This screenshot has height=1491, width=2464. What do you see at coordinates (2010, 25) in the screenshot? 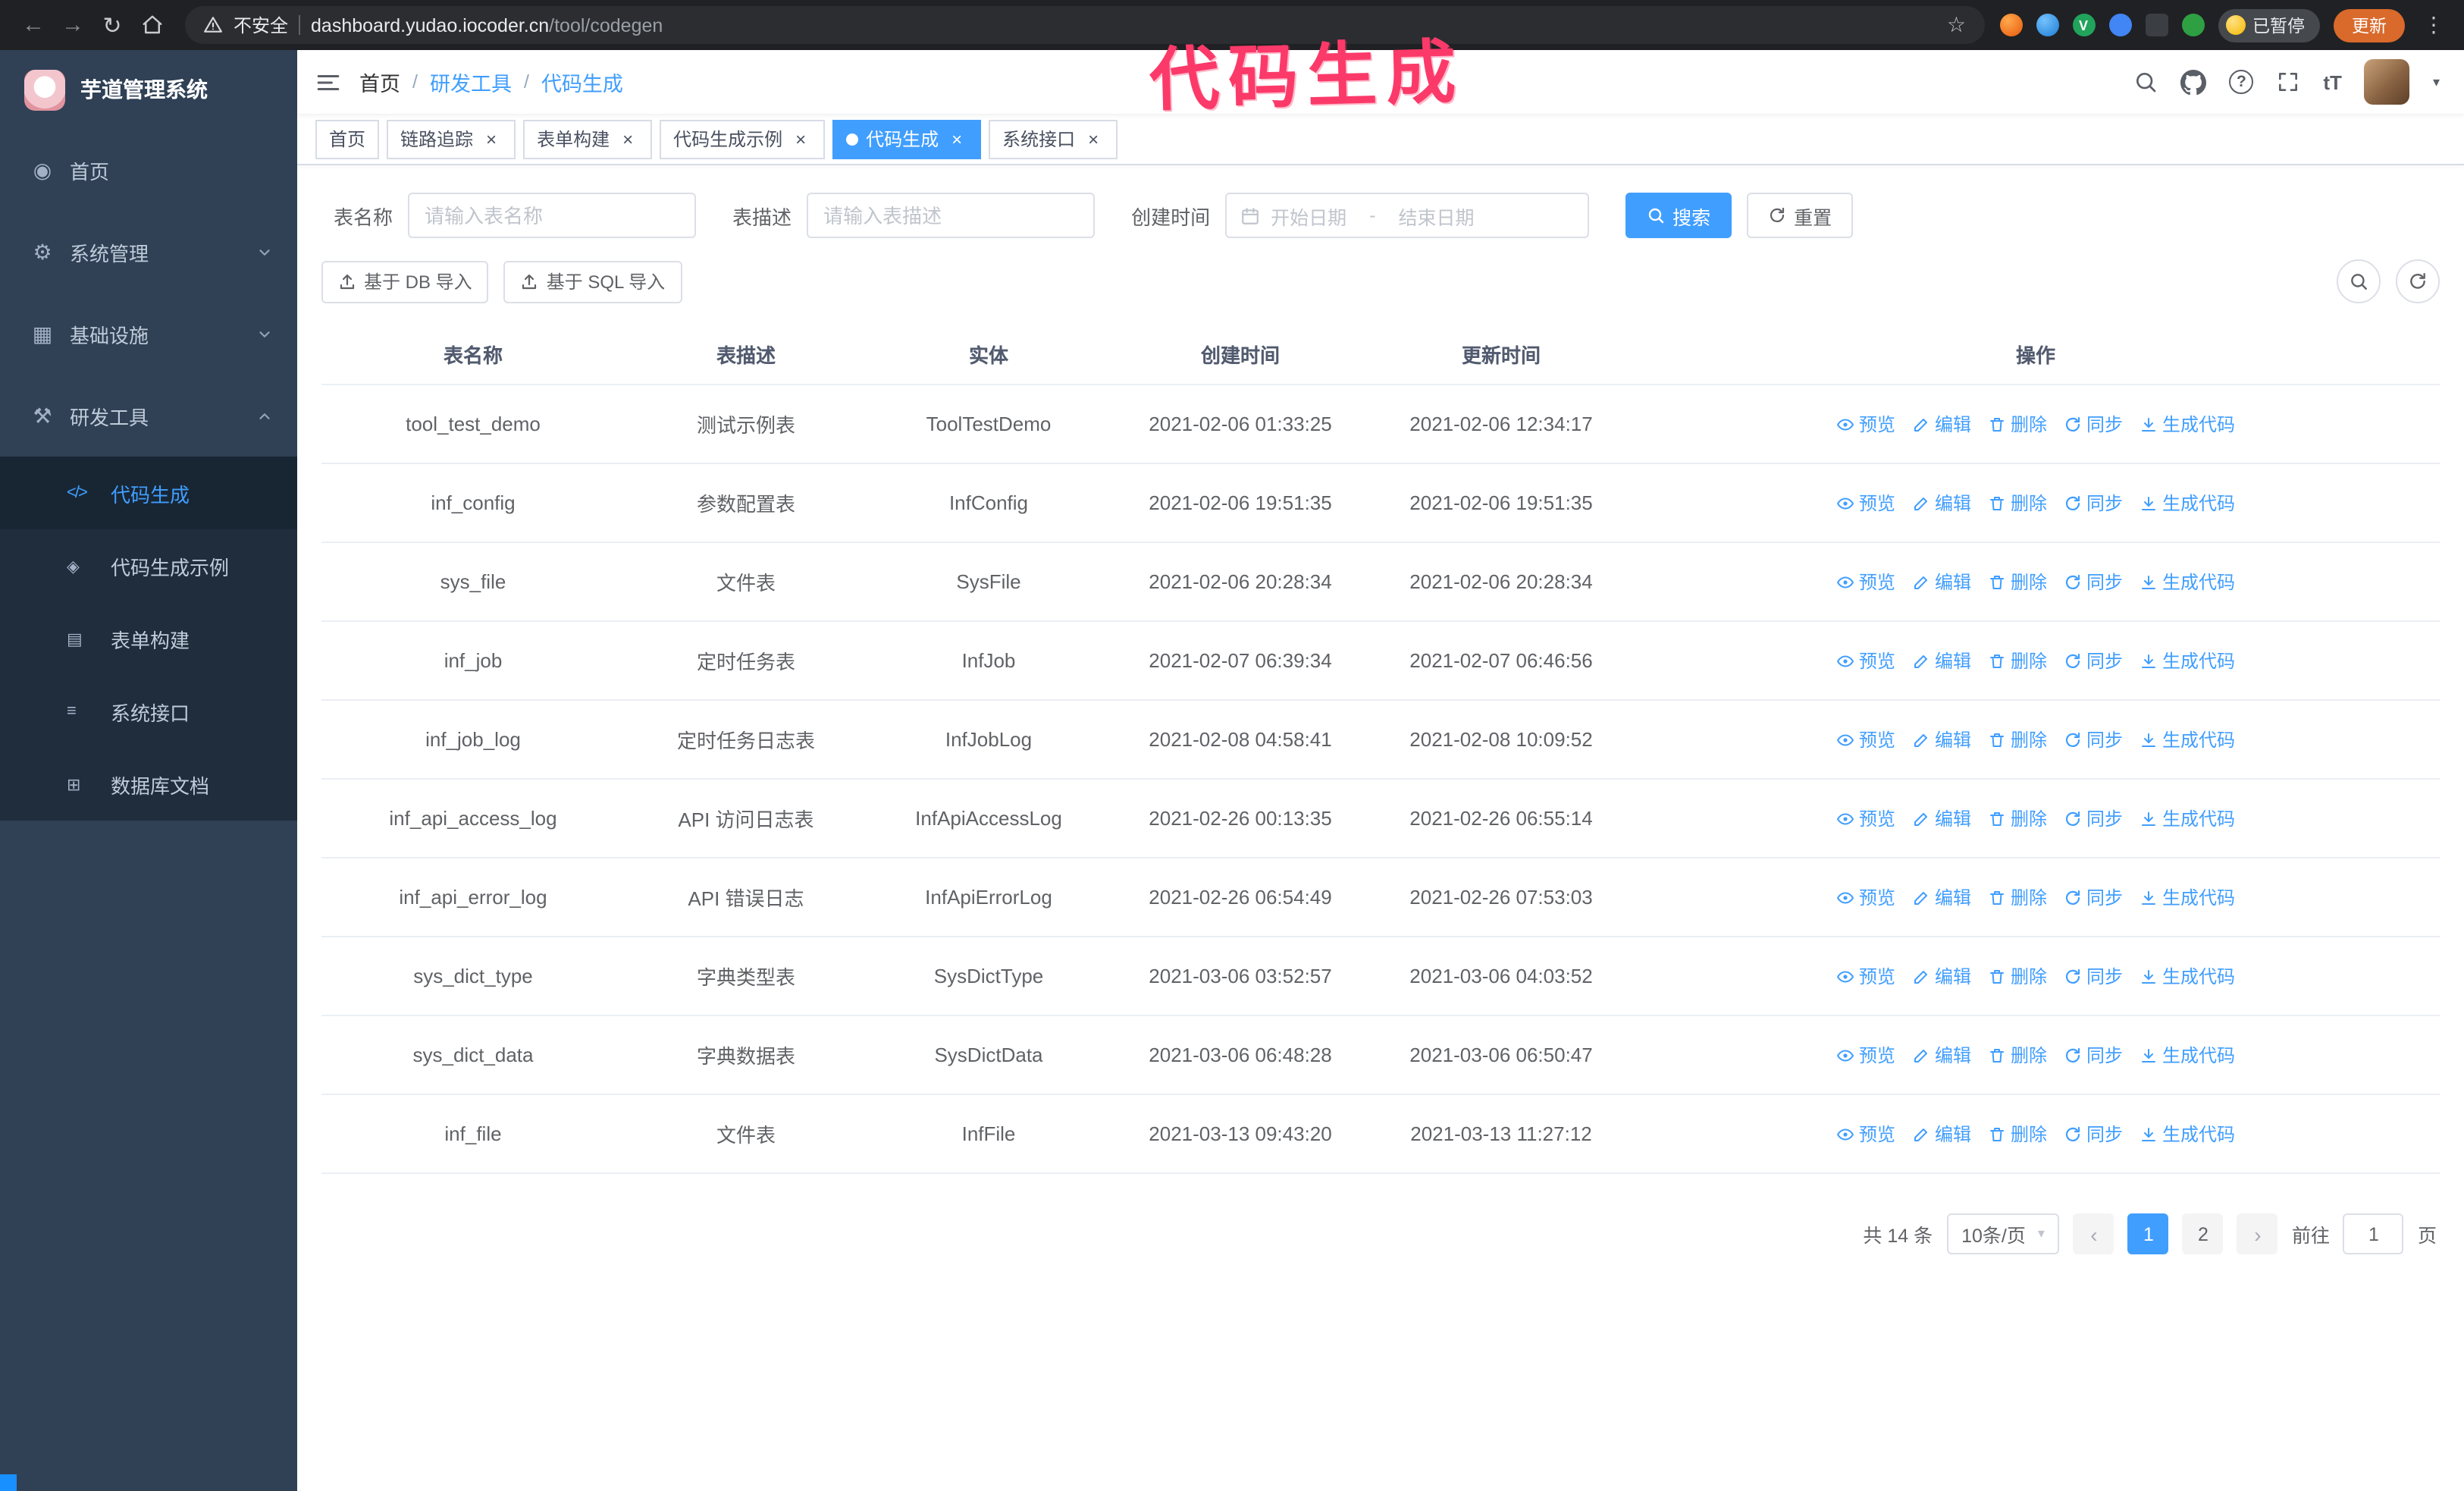
I see `extension-fox-icon` at bounding box center [2010, 25].